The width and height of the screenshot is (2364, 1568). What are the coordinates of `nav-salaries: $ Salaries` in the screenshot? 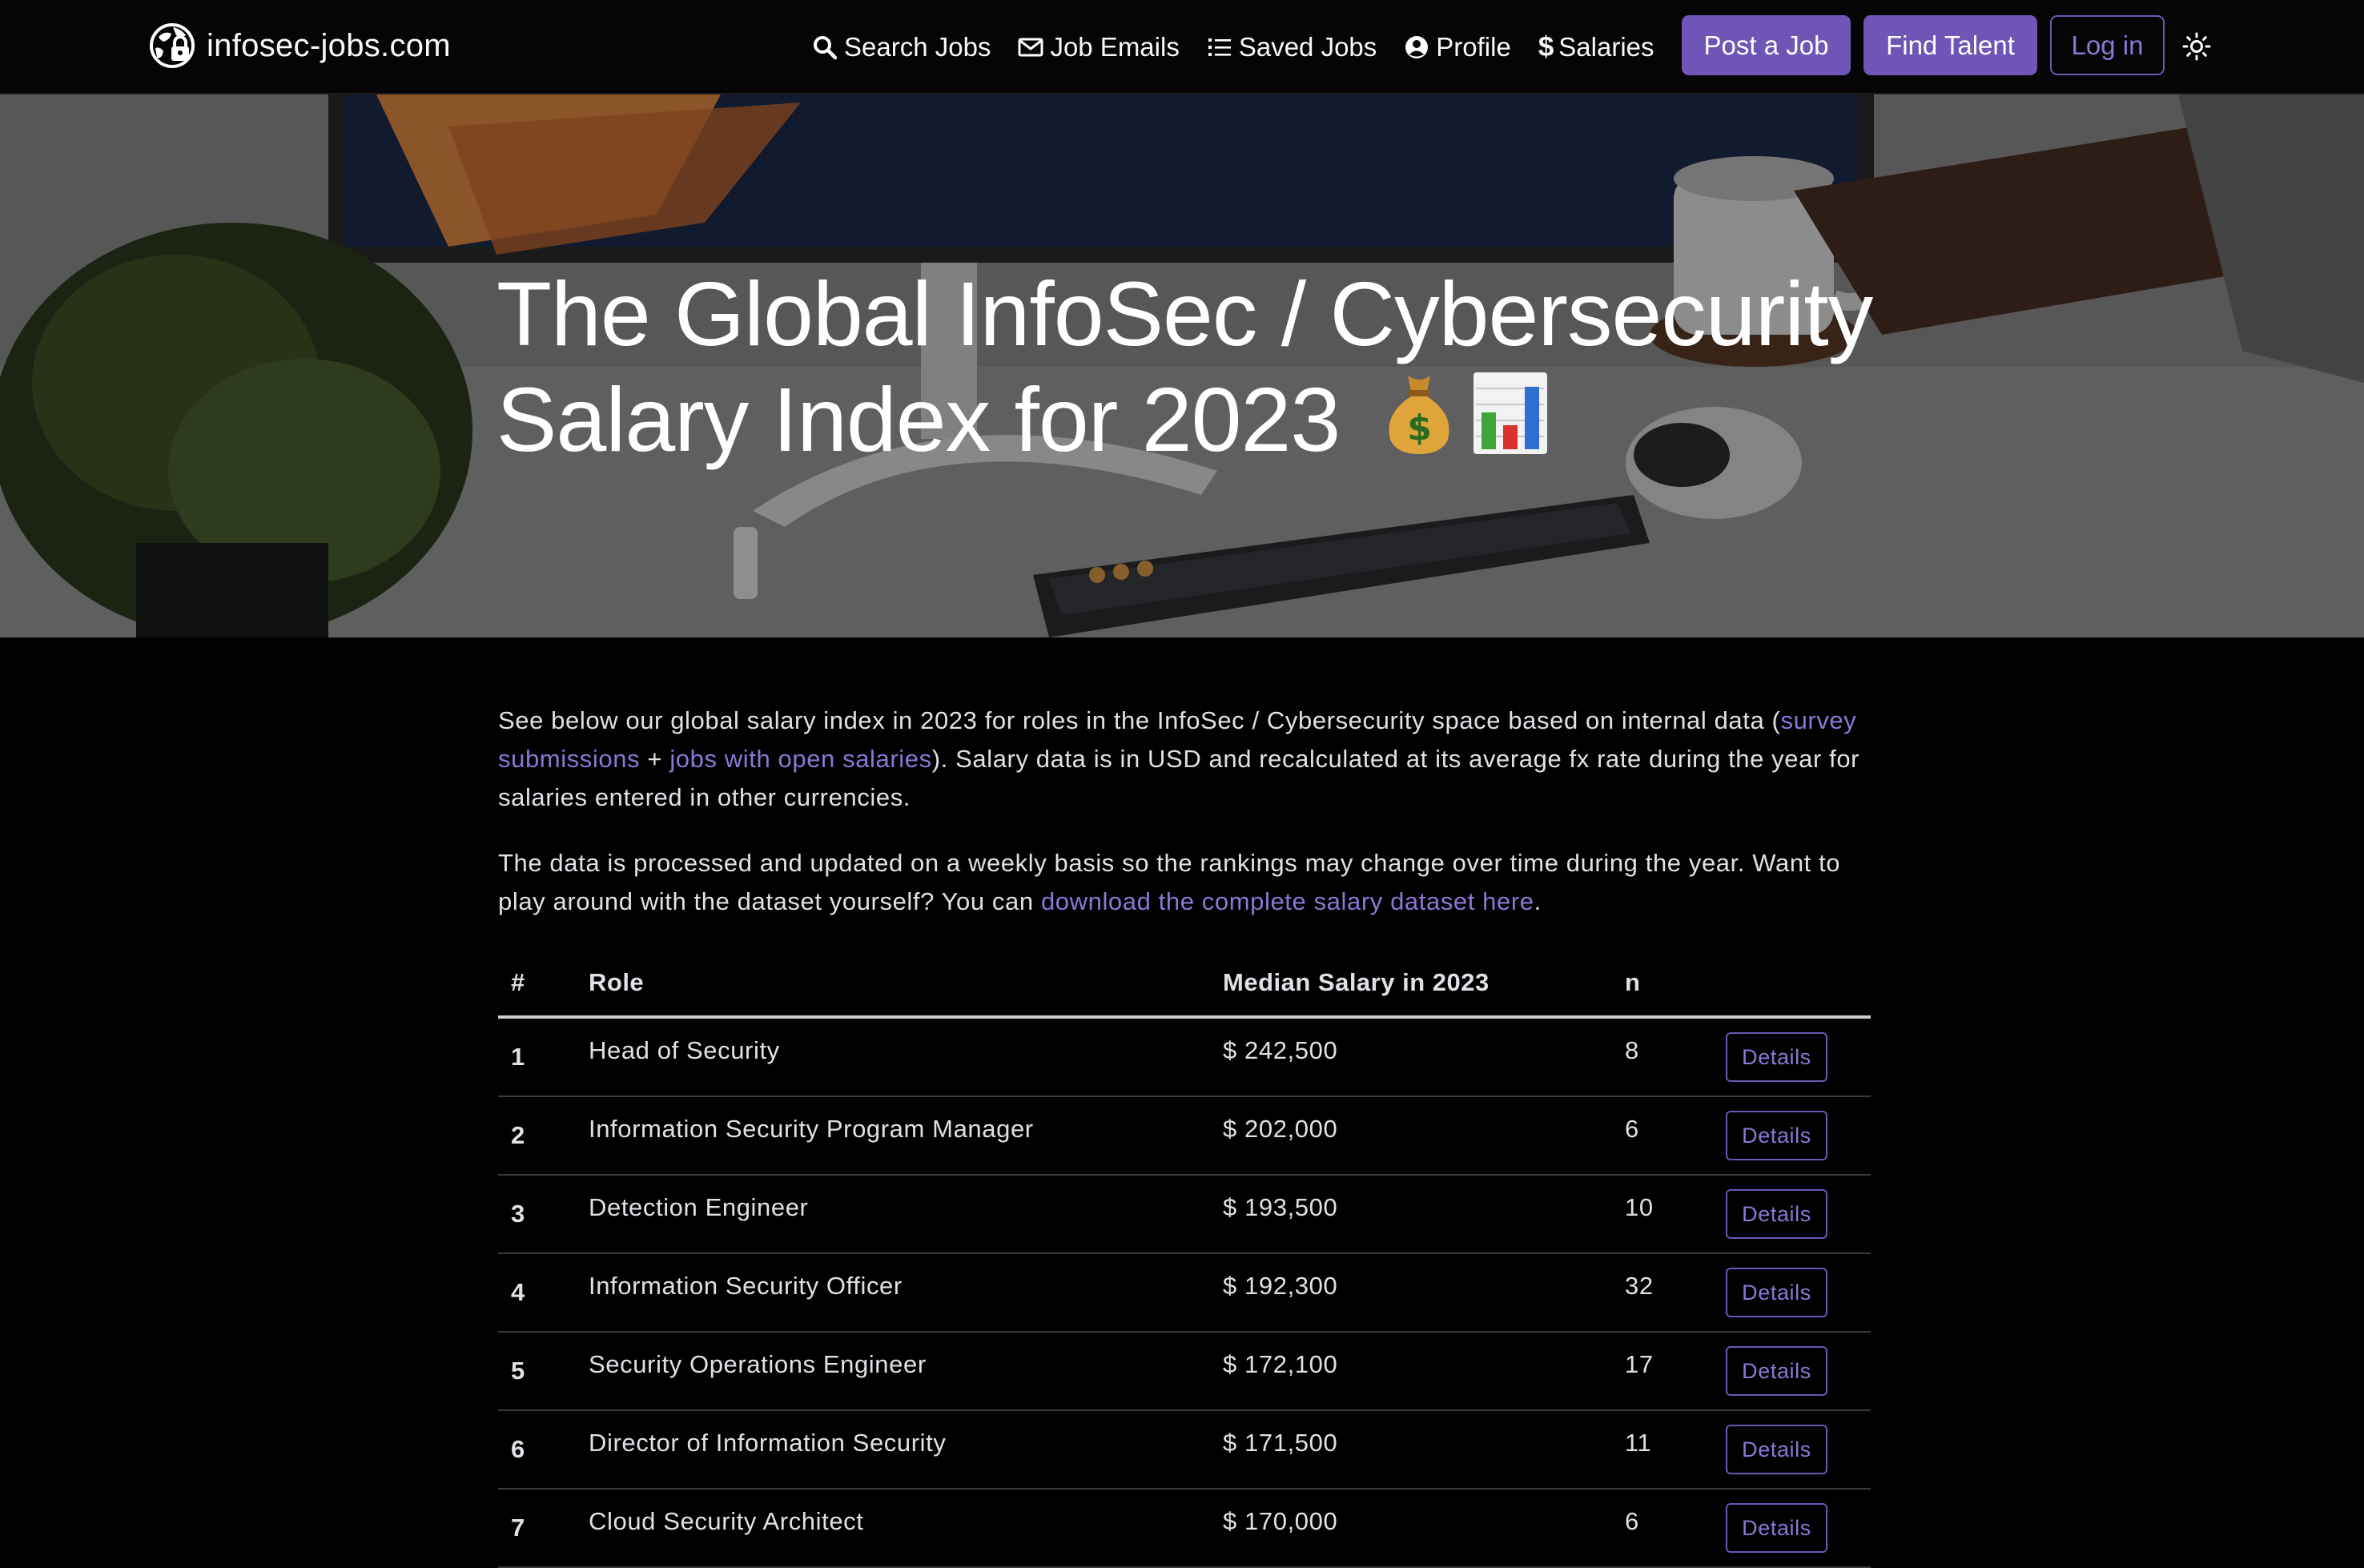 It's located at (1596, 47).